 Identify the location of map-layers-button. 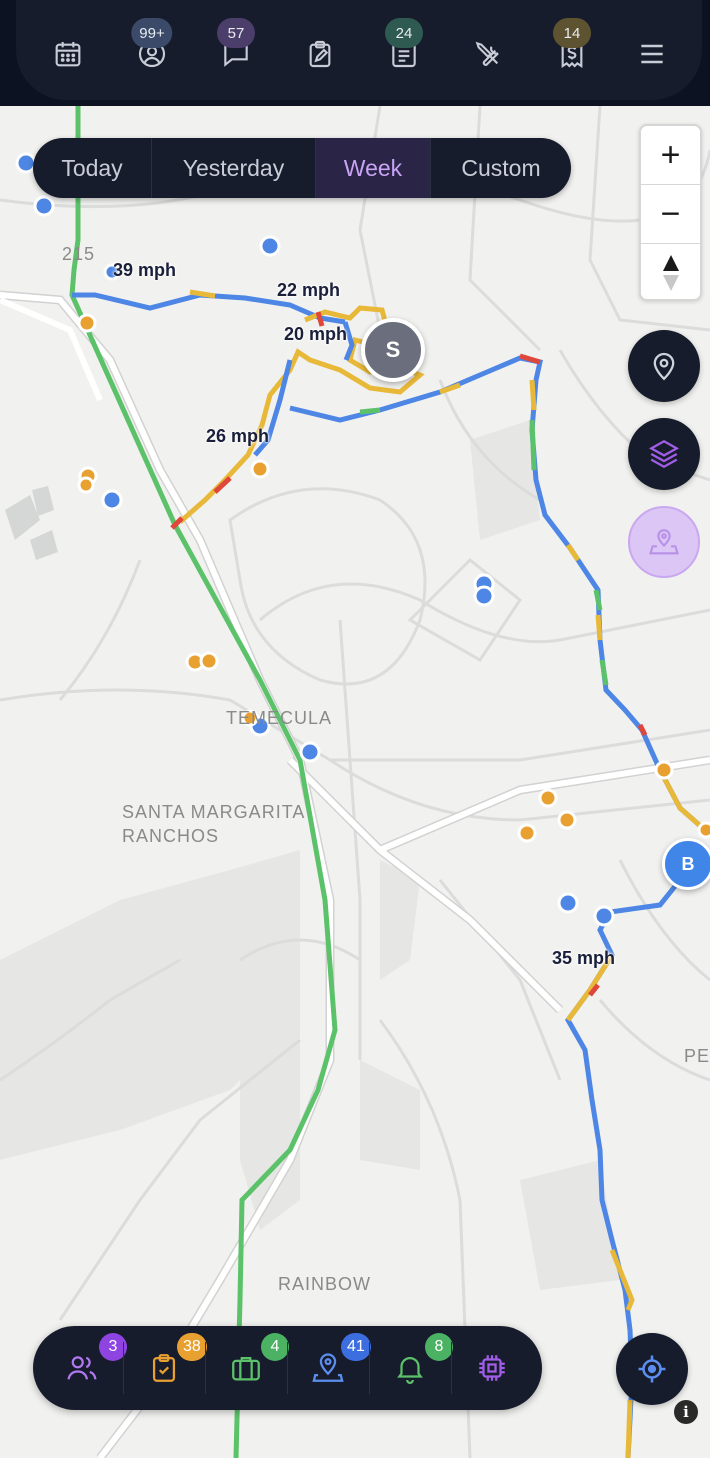
(664, 454).